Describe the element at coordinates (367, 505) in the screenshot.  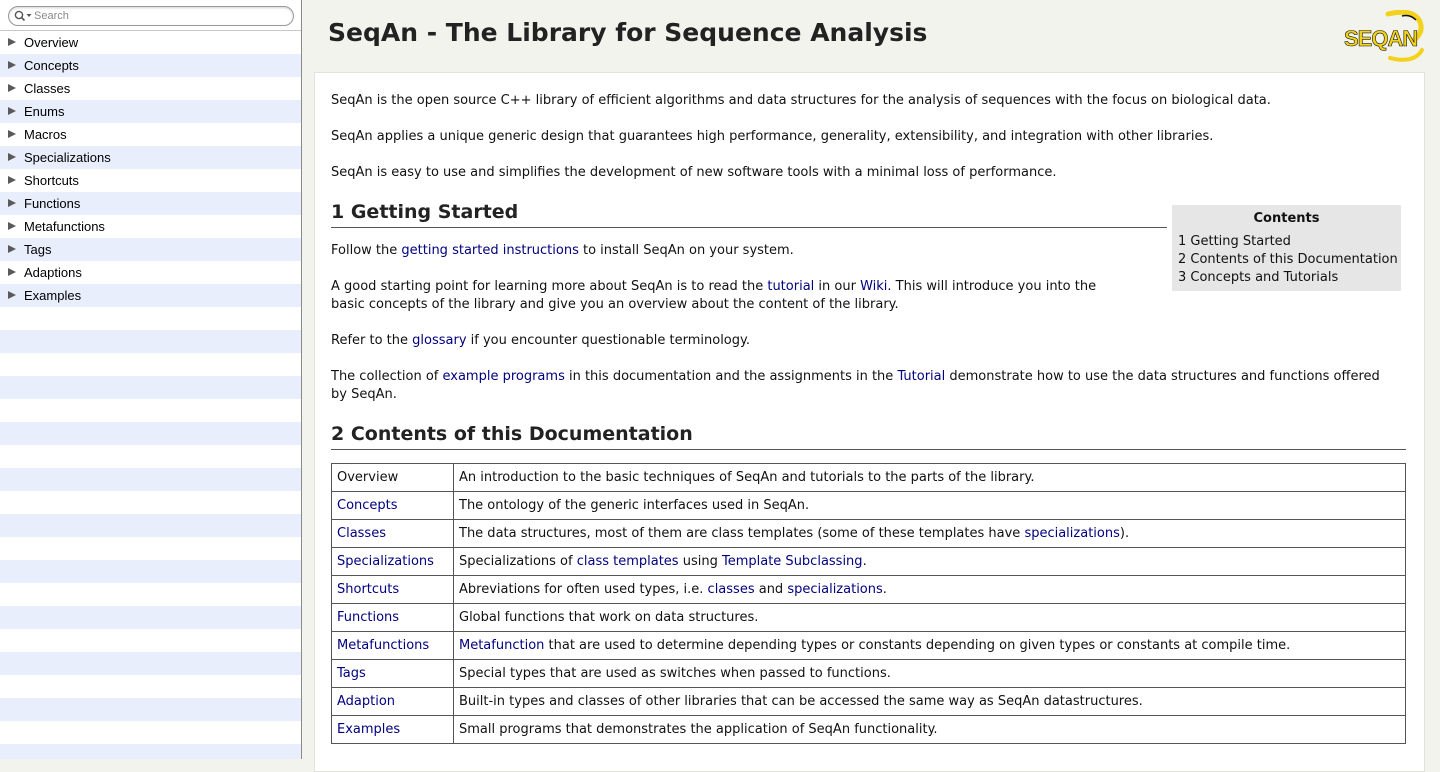
I see `table-key-link: Concepts` at that location.